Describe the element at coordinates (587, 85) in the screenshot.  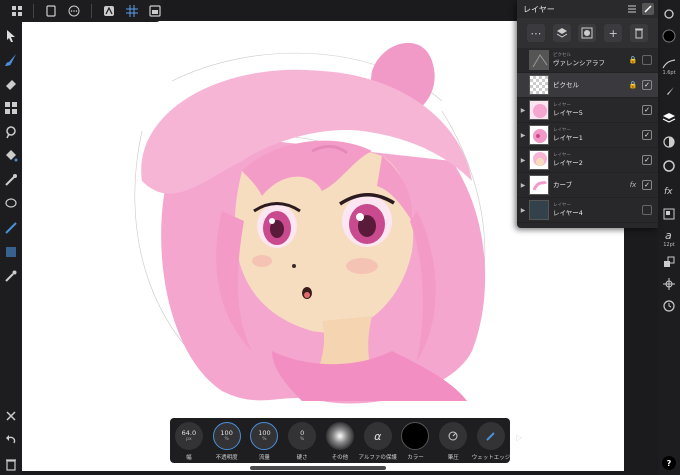
I see `layer-row: ピクセル 🔒 ✓` at that location.